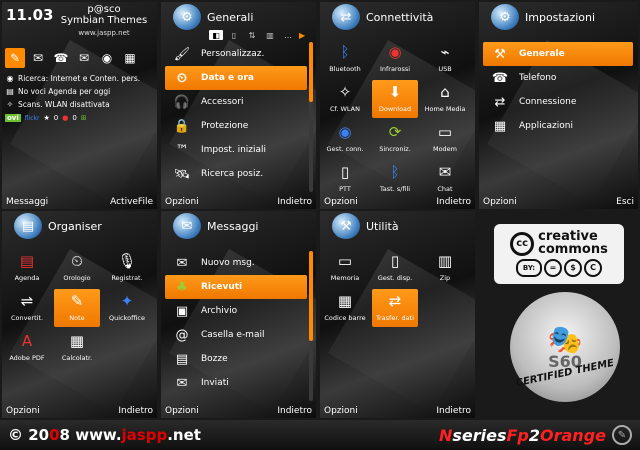 This screenshot has height=450, width=640. What do you see at coordinates (131, 202) in the screenshot?
I see `soft-key-right: ActiveFile` at bounding box center [131, 202].